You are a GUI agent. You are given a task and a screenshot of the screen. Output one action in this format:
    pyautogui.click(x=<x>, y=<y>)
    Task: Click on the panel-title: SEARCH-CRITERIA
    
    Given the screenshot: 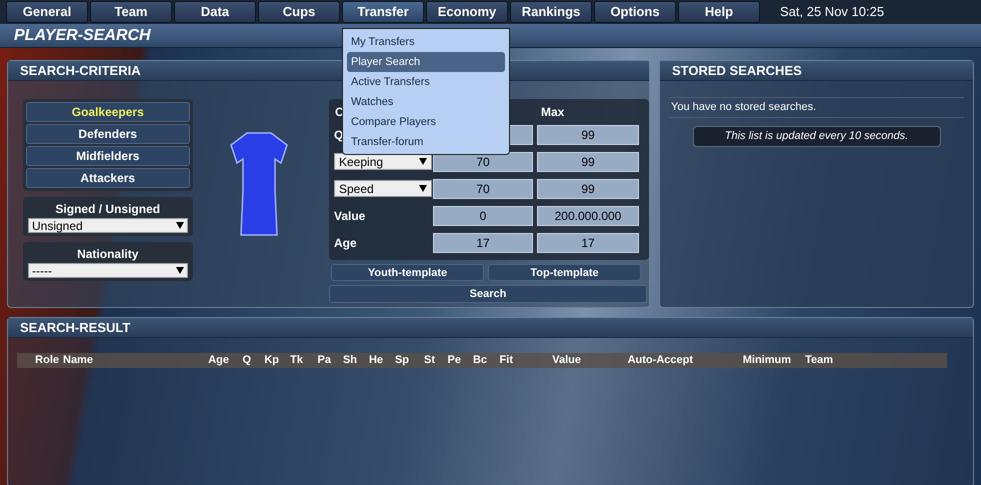 What is the action you would take?
    pyautogui.click(x=80, y=71)
    